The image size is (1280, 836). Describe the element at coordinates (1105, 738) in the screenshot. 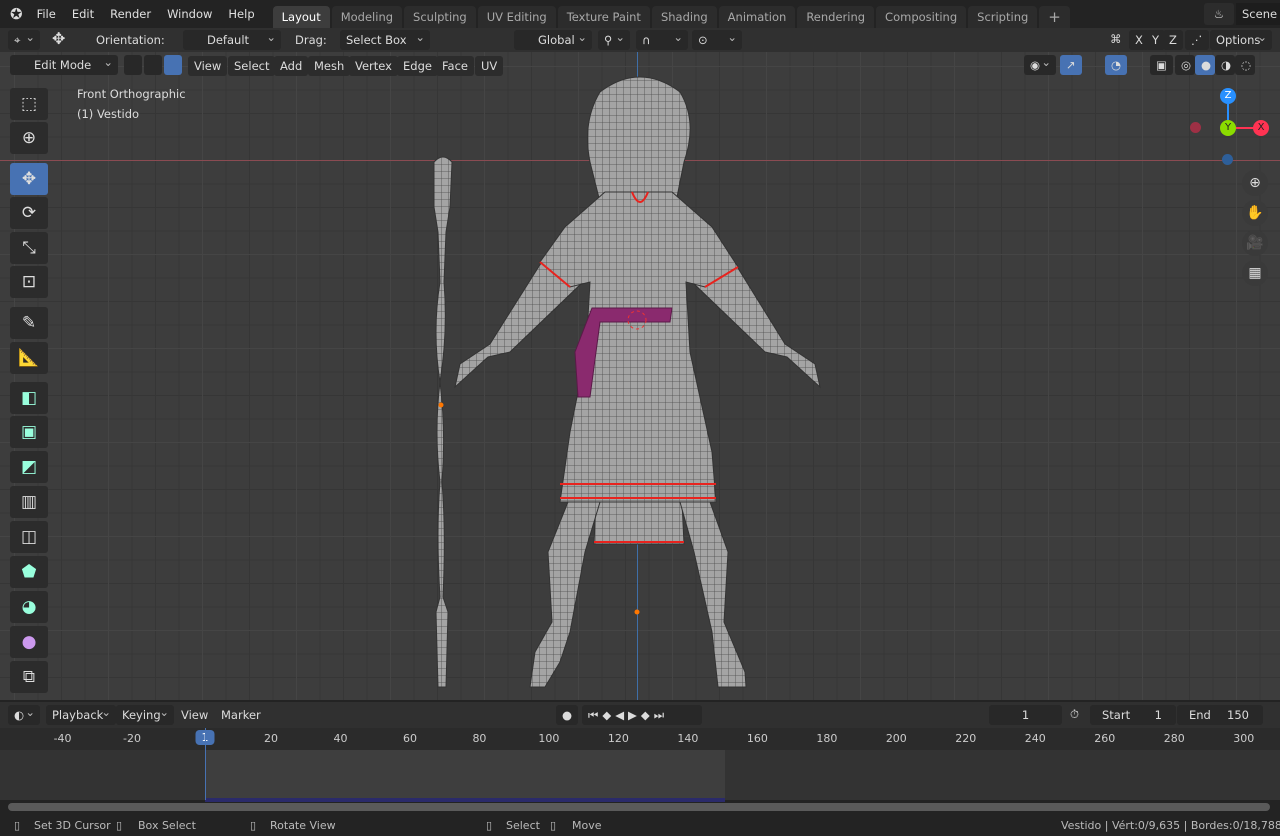

I see `ruler-tick: 260` at that location.